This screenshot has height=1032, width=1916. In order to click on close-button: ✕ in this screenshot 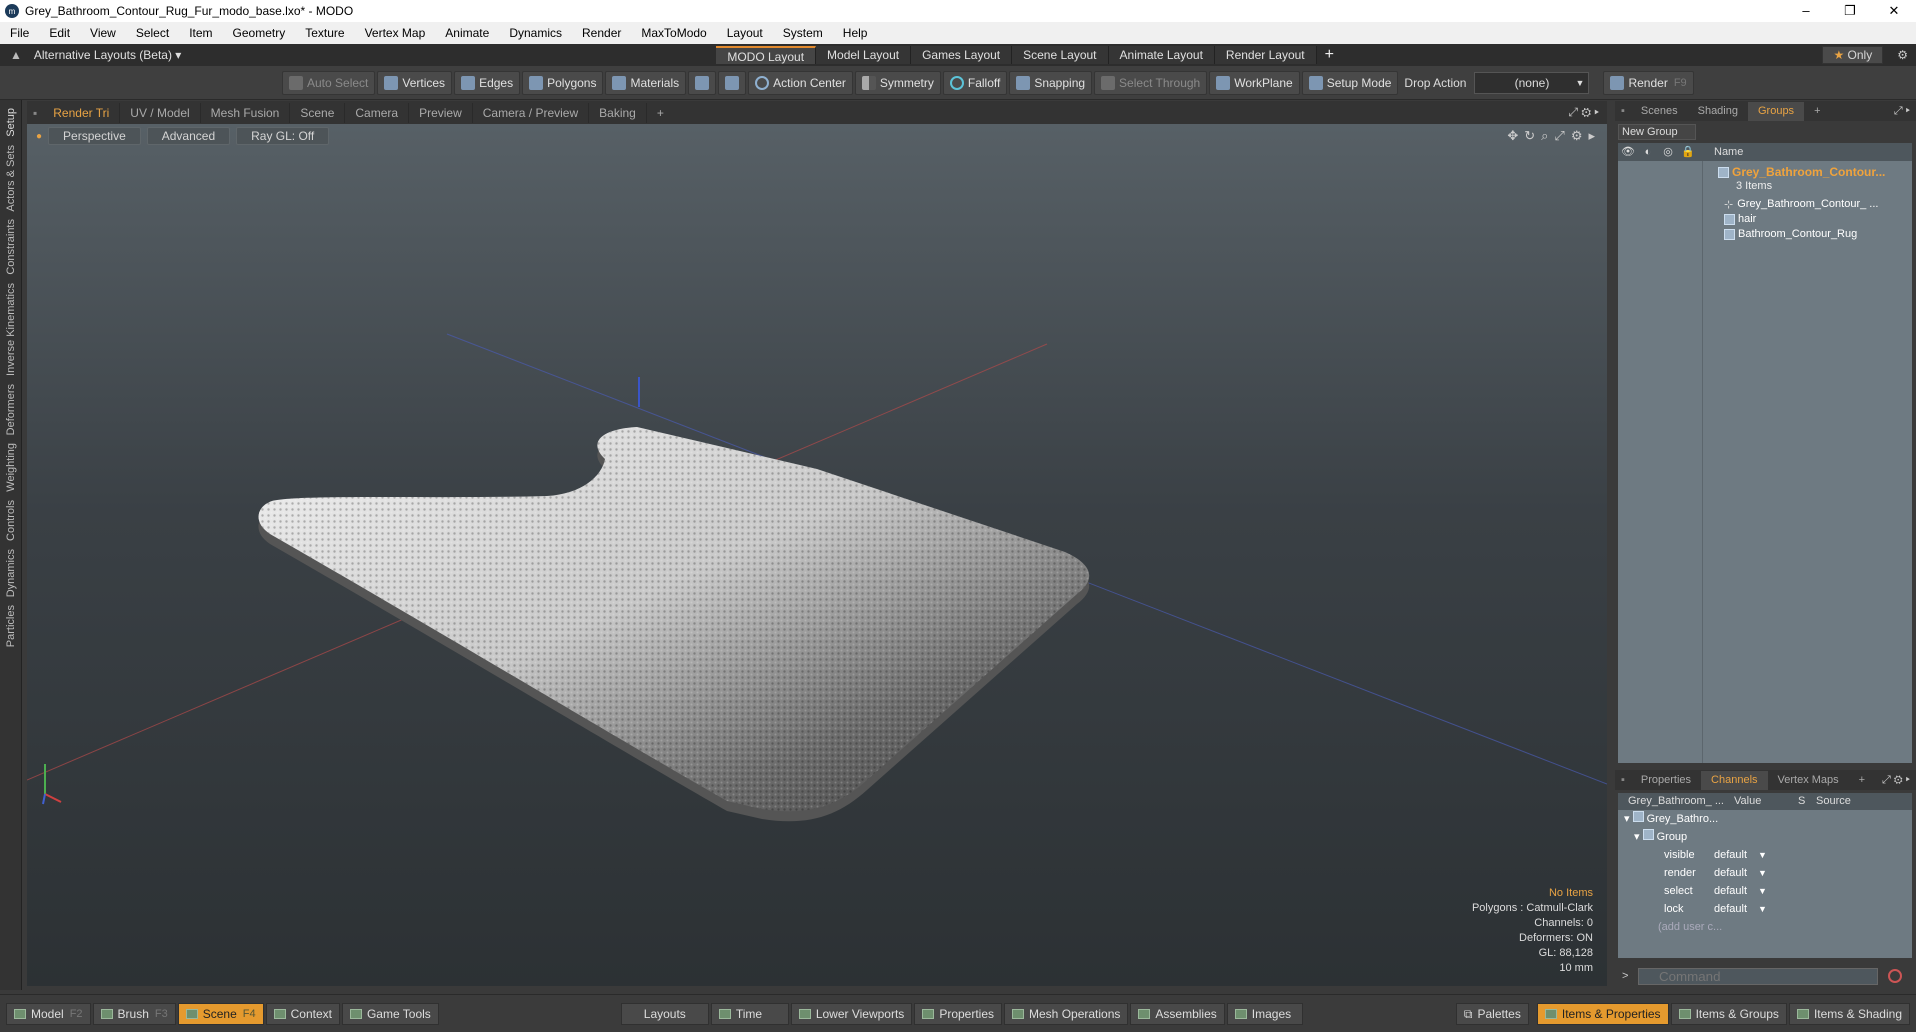, I will do `click(1894, 11)`.